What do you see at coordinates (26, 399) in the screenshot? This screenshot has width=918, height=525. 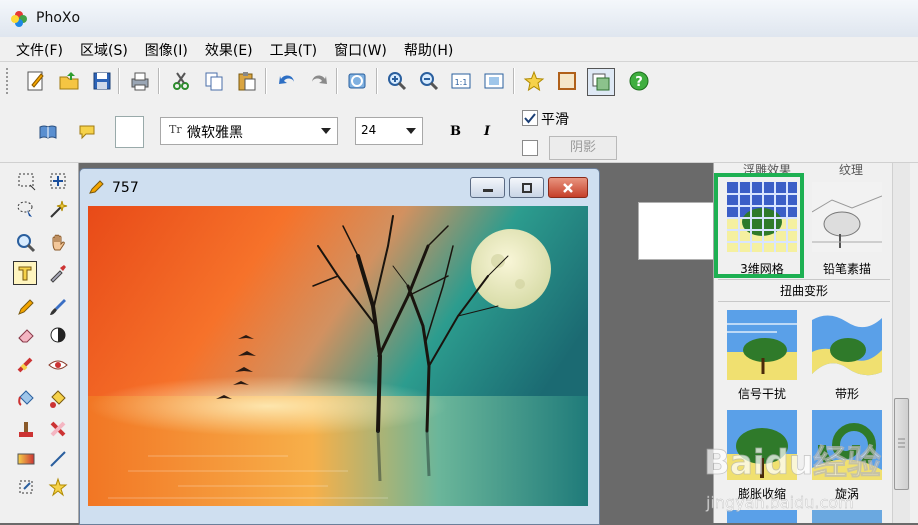 I see `fill-bucket-icon` at bounding box center [26, 399].